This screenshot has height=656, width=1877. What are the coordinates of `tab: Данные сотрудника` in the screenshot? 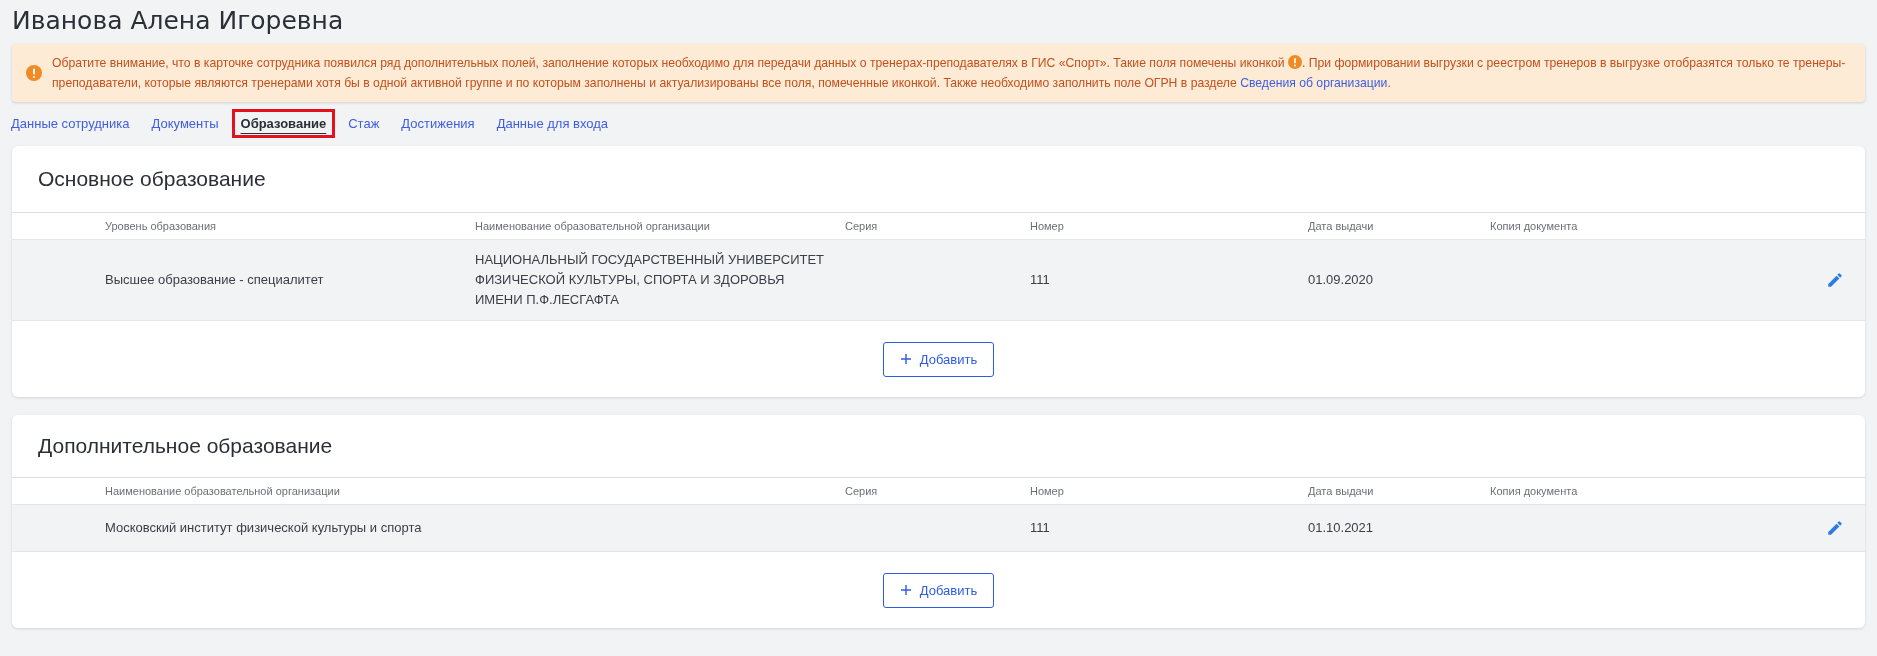 It's located at (70, 123).